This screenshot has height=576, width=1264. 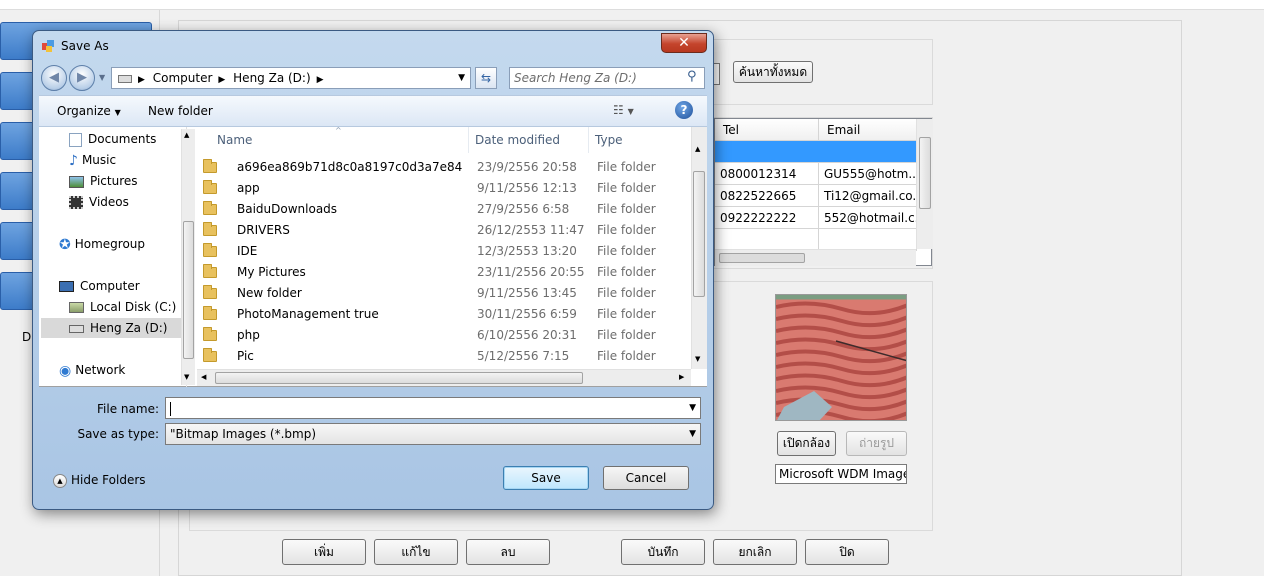 I want to click on tree-item-network: ◉ Network, so click(x=92, y=370).